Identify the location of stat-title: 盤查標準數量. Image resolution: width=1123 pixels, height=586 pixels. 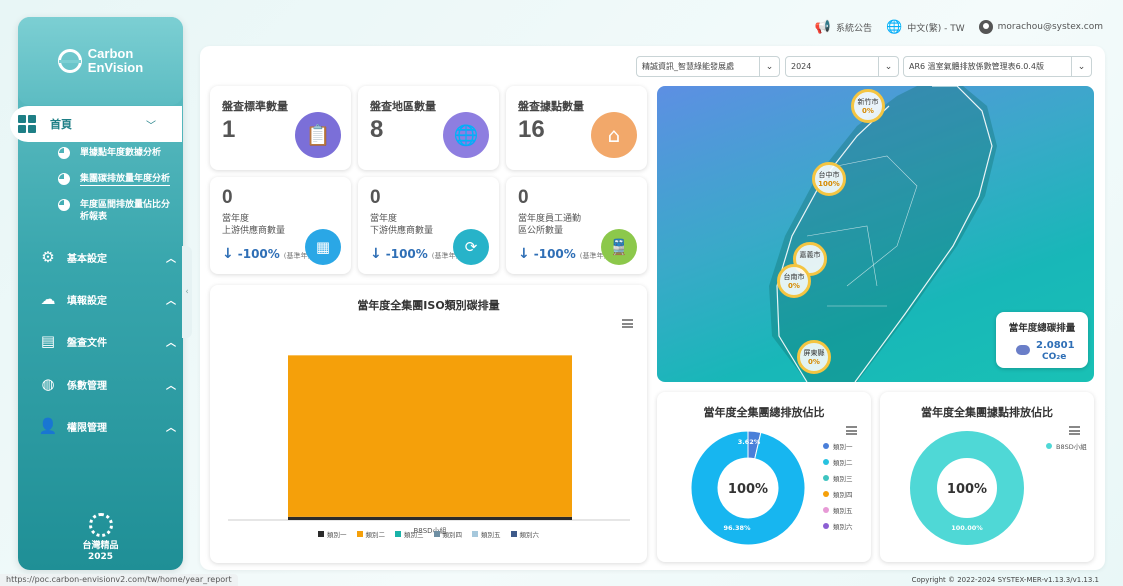
(255, 106).